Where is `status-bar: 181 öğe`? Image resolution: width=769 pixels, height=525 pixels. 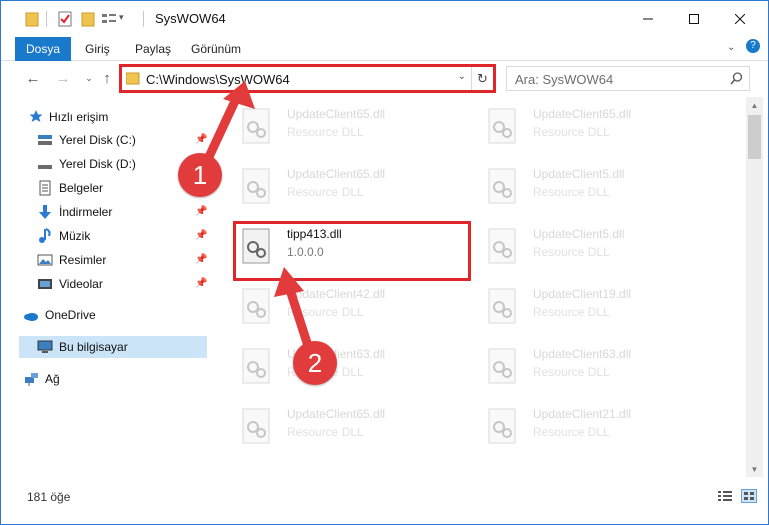 status-bar: 181 öğe is located at coordinates (384, 496).